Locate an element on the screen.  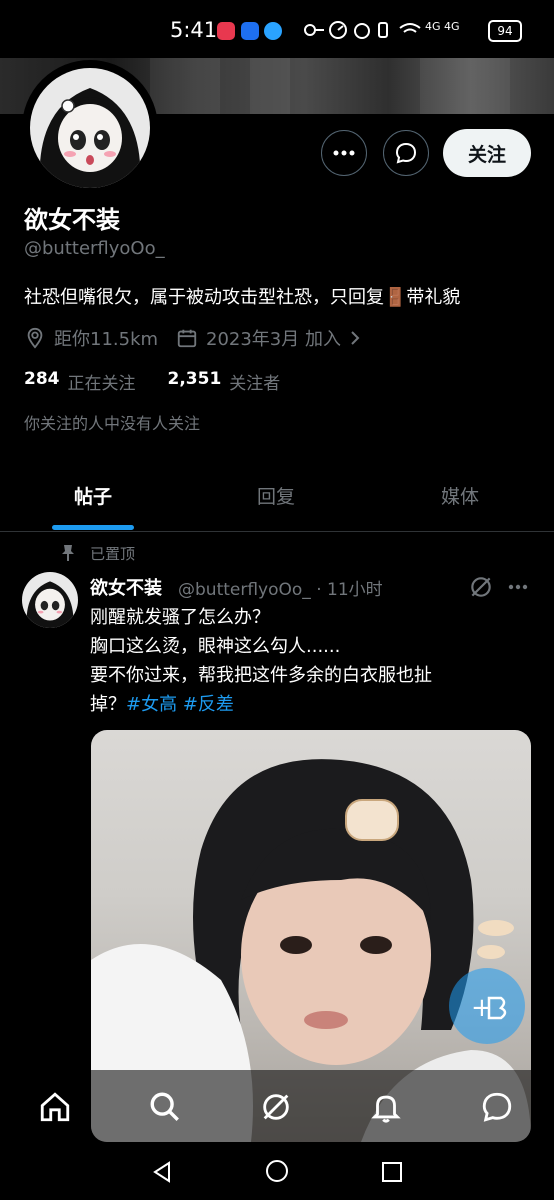
chevron-right-icon is located at coordinates (355, 338).